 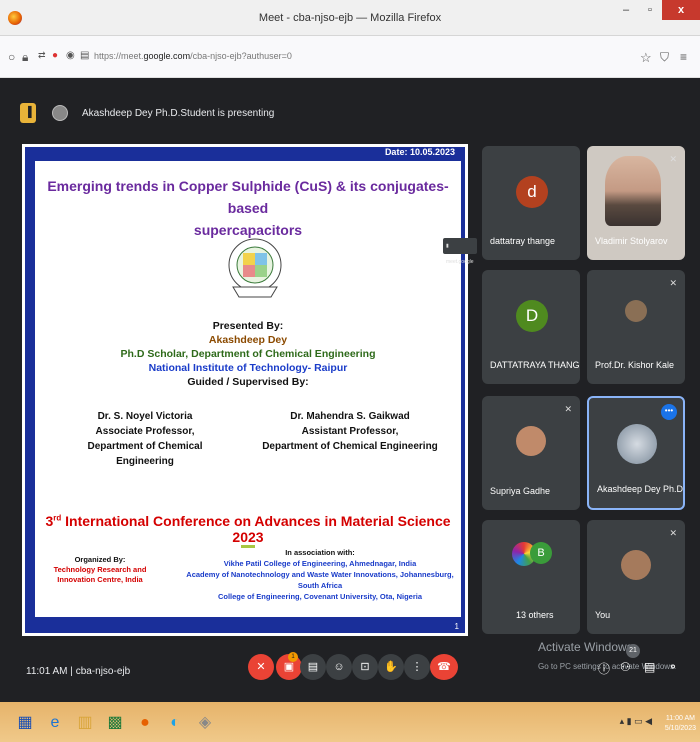 I want to click on guided-by-label: Guided / Supervised By:, so click(x=248, y=382).